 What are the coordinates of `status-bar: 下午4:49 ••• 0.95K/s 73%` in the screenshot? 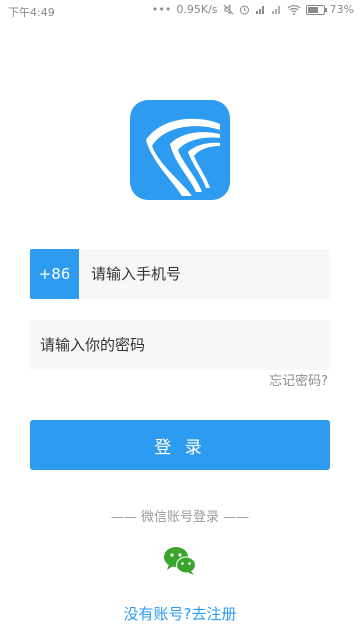 It's located at (180, 11).